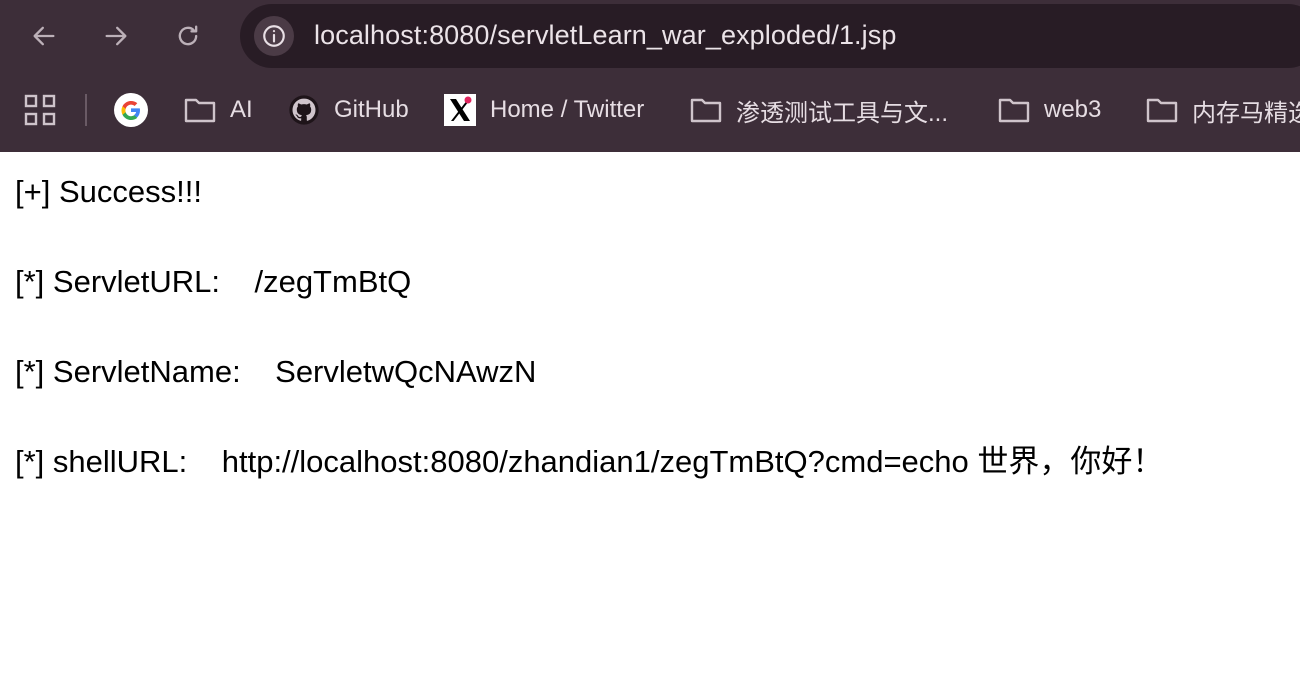  What do you see at coordinates (1073, 109) in the screenshot?
I see `bookmark-label: web3` at bounding box center [1073, 109].